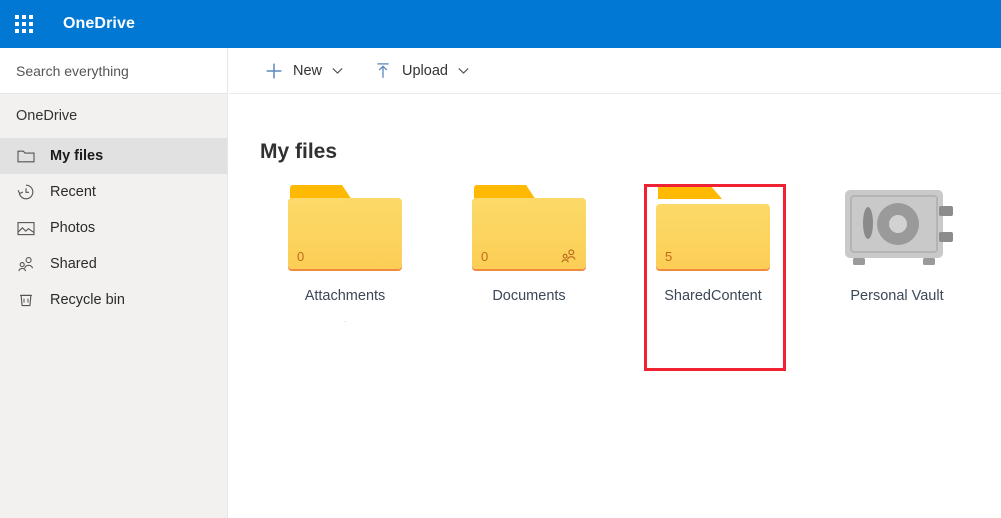  What do you see at coordinates (113, 228) in the screenshot?
I see `sidebar-item-photos: Photos` at bounding box center [113, 228].